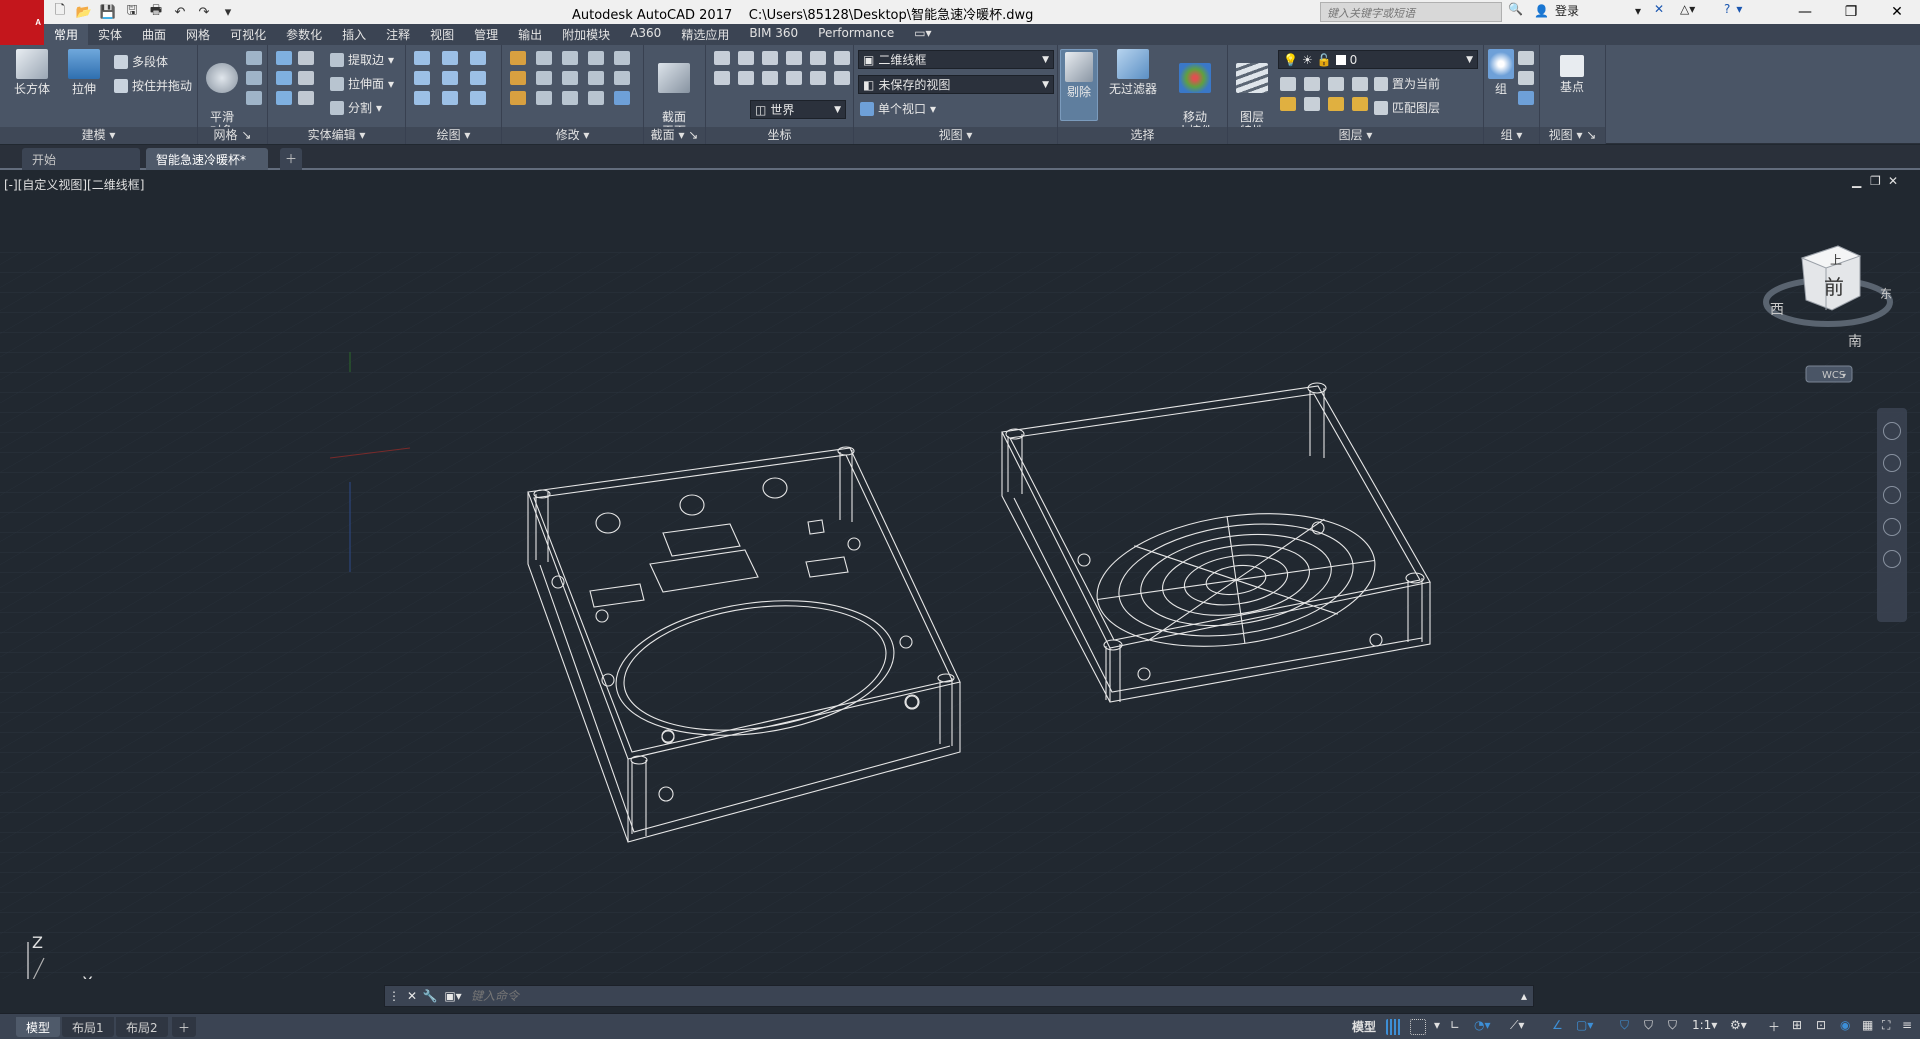 Image resolution: width=1920 pixels, height=1039 pixels. I want to click on panel-title-draw: 绘图 ▾, so click(453, 135).